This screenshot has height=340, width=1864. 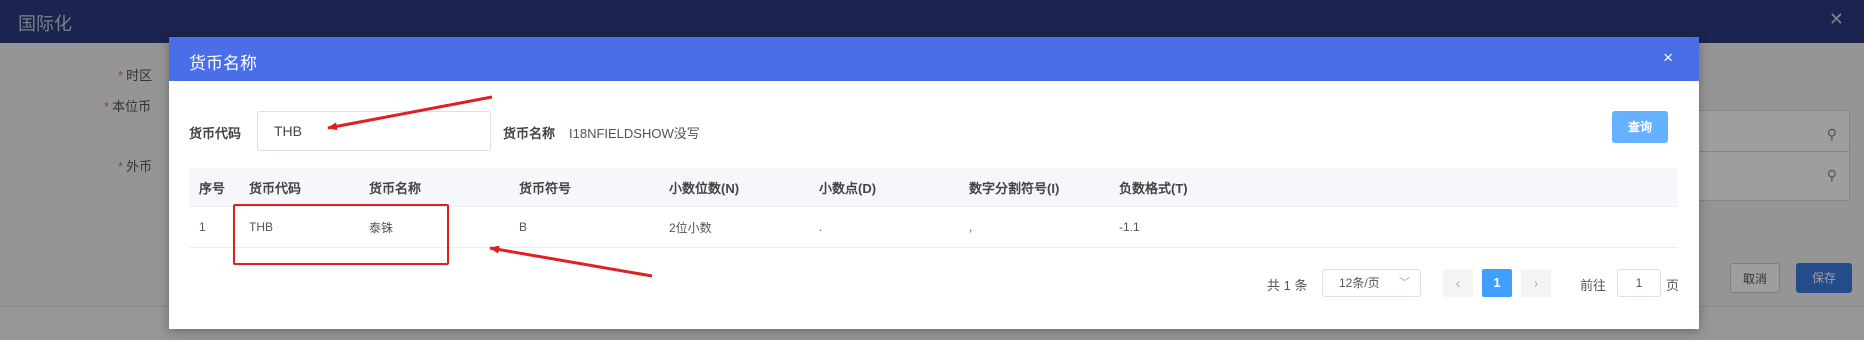 What do you see at coordinates (341, 234) in the screenshot?
I see `annotation-highlight-box` at bounding box center [341, 234].